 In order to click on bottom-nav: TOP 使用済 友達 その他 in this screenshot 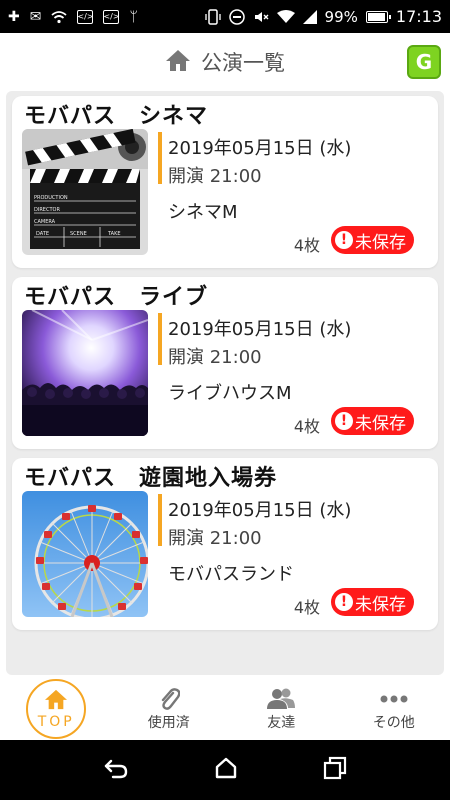, I will do `click(225, 708)`.